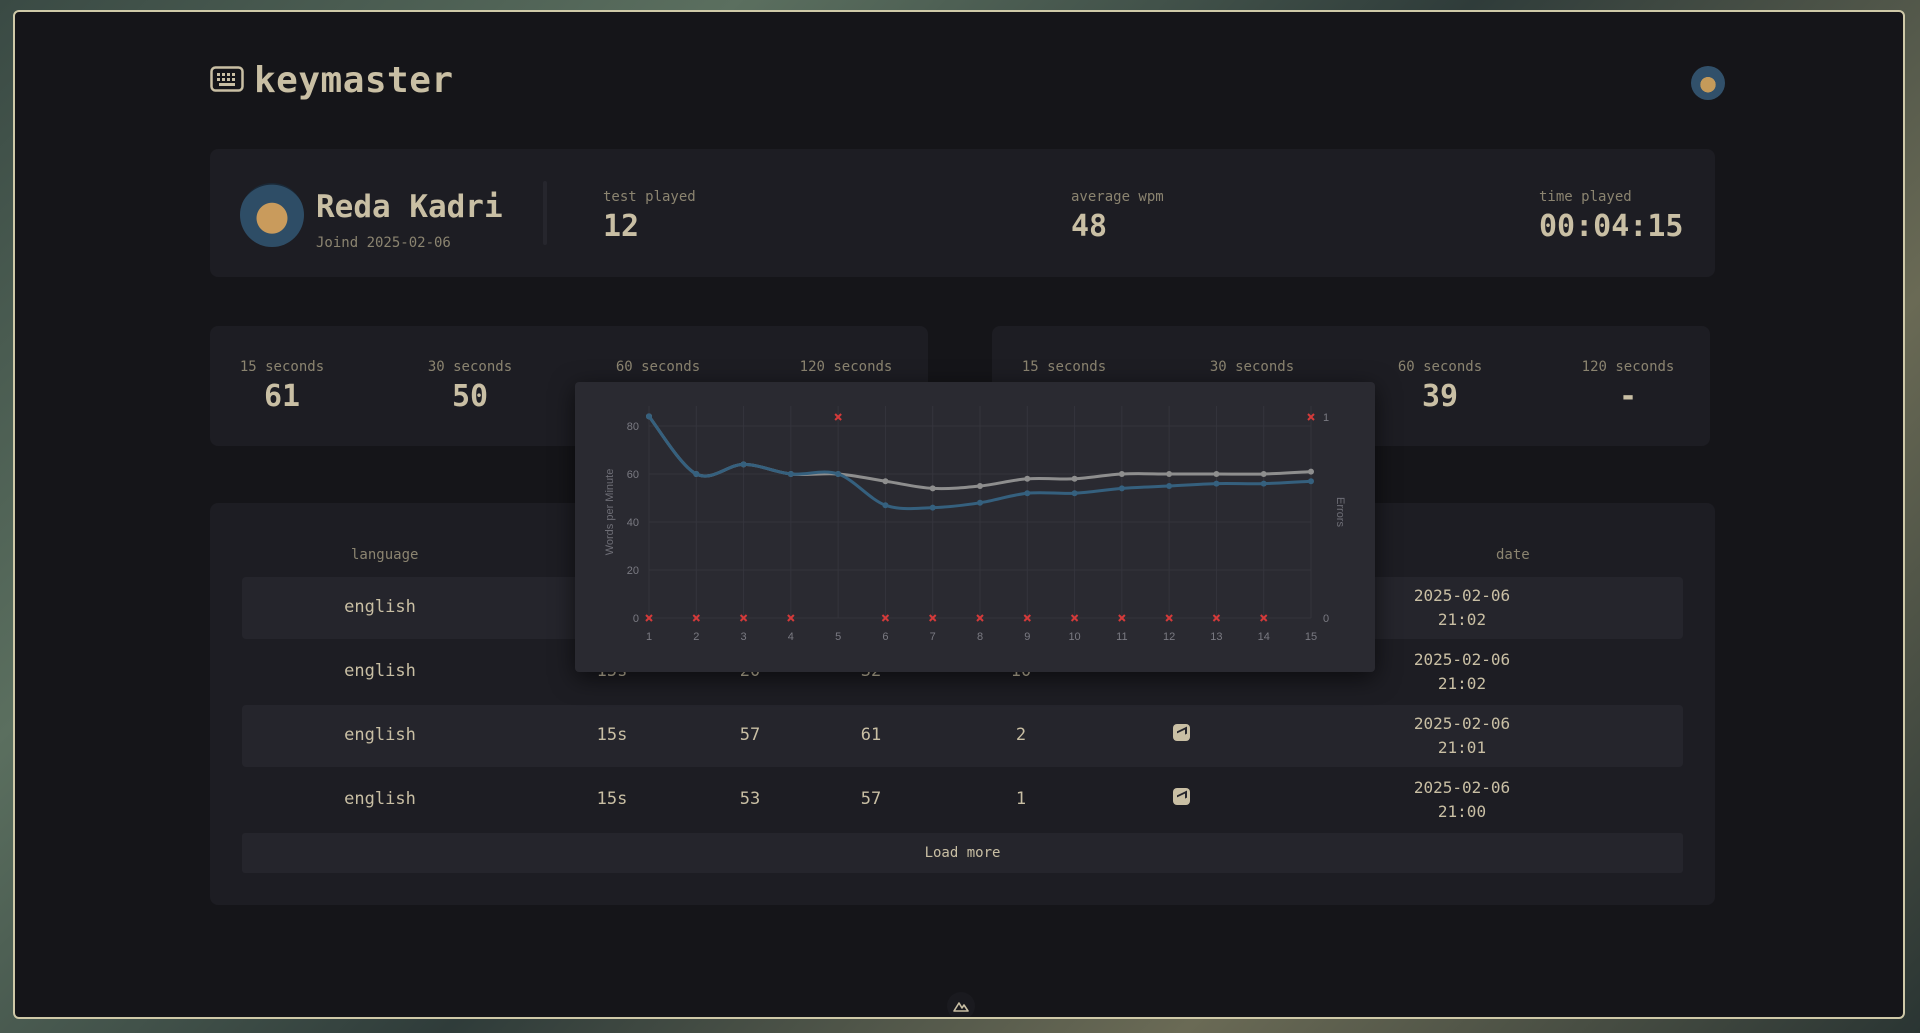 The width and height of the screenshot is (1920, 1033). I want to click on column-header-language: language, so click(385, 555).